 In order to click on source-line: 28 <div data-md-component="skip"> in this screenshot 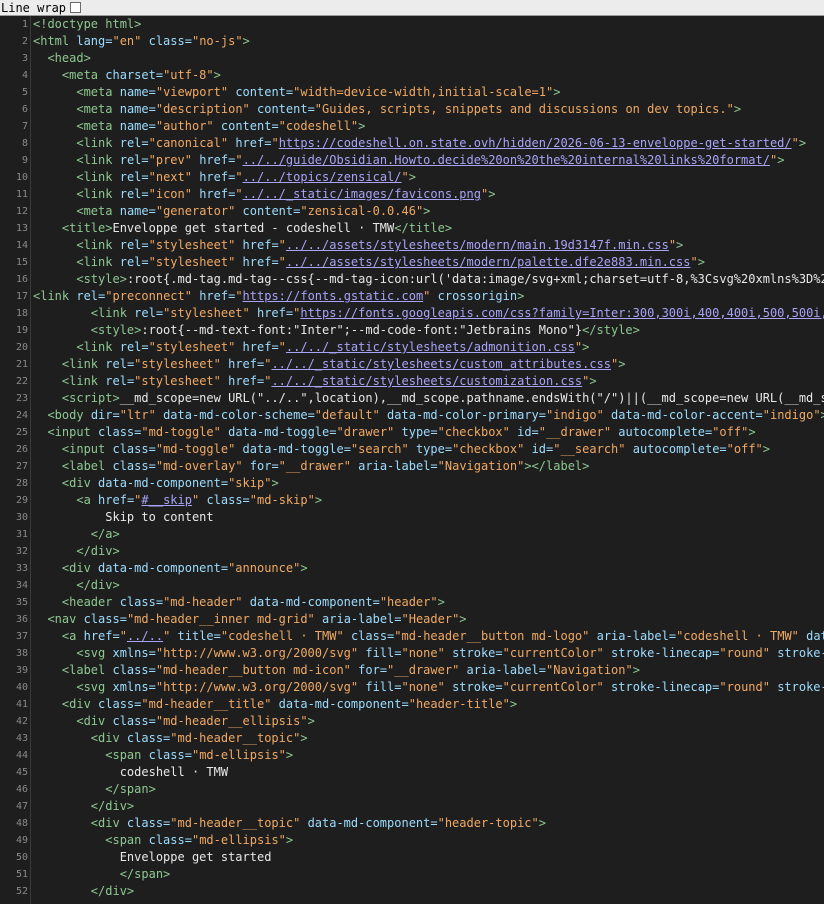, I will do `click(412, 483)`.